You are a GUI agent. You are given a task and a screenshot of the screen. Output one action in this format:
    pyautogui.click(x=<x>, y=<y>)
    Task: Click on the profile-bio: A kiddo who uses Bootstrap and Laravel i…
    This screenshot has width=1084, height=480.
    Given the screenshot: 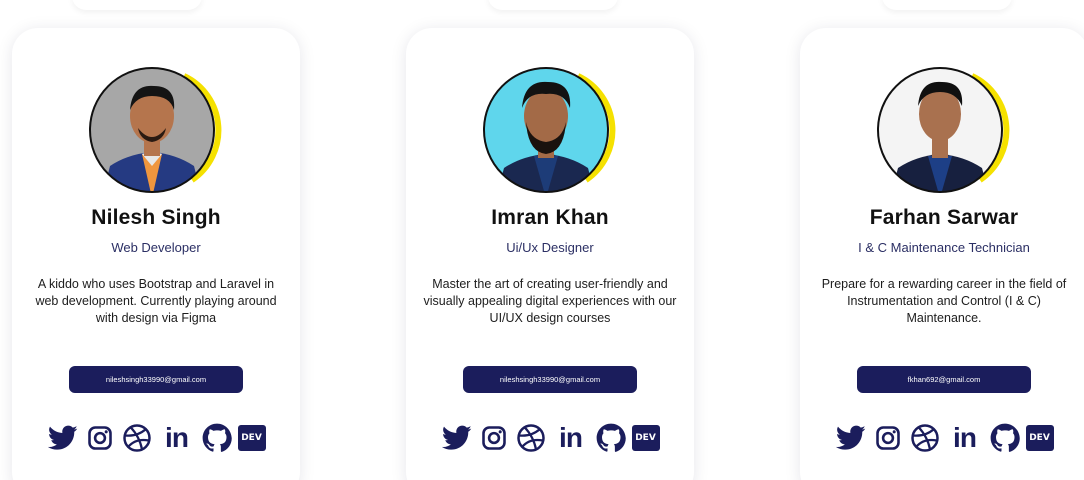 What is the action you would take?
    pyautogui.click(x=156, y=301)
    